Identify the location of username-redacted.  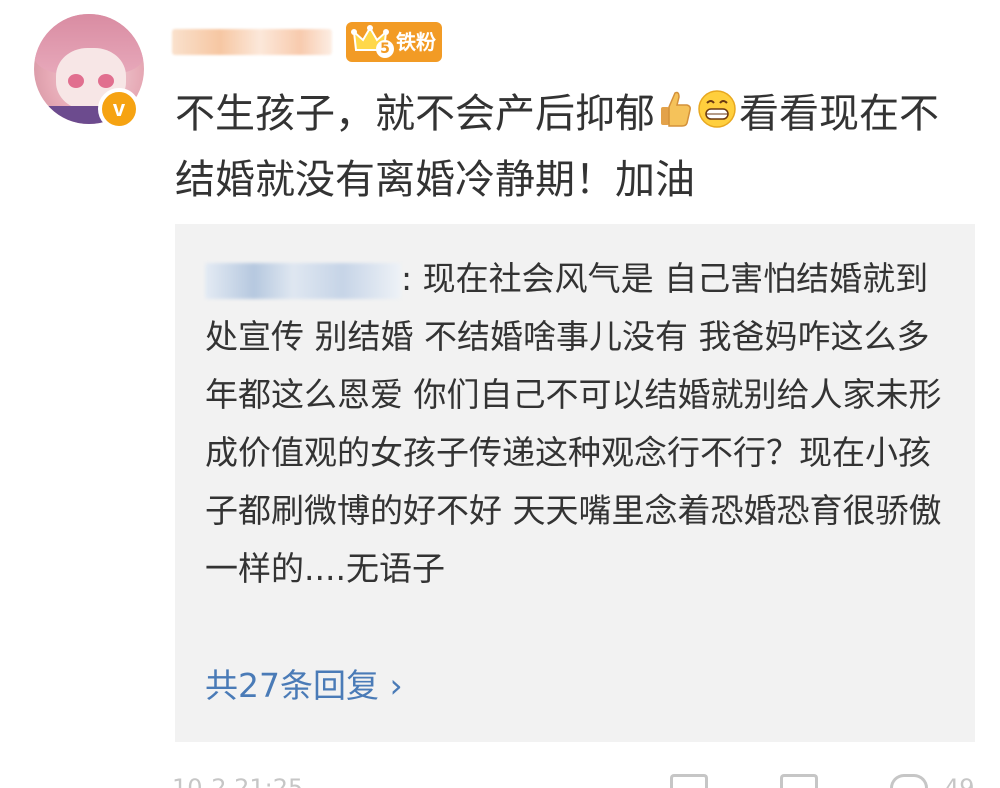
(252, 41).